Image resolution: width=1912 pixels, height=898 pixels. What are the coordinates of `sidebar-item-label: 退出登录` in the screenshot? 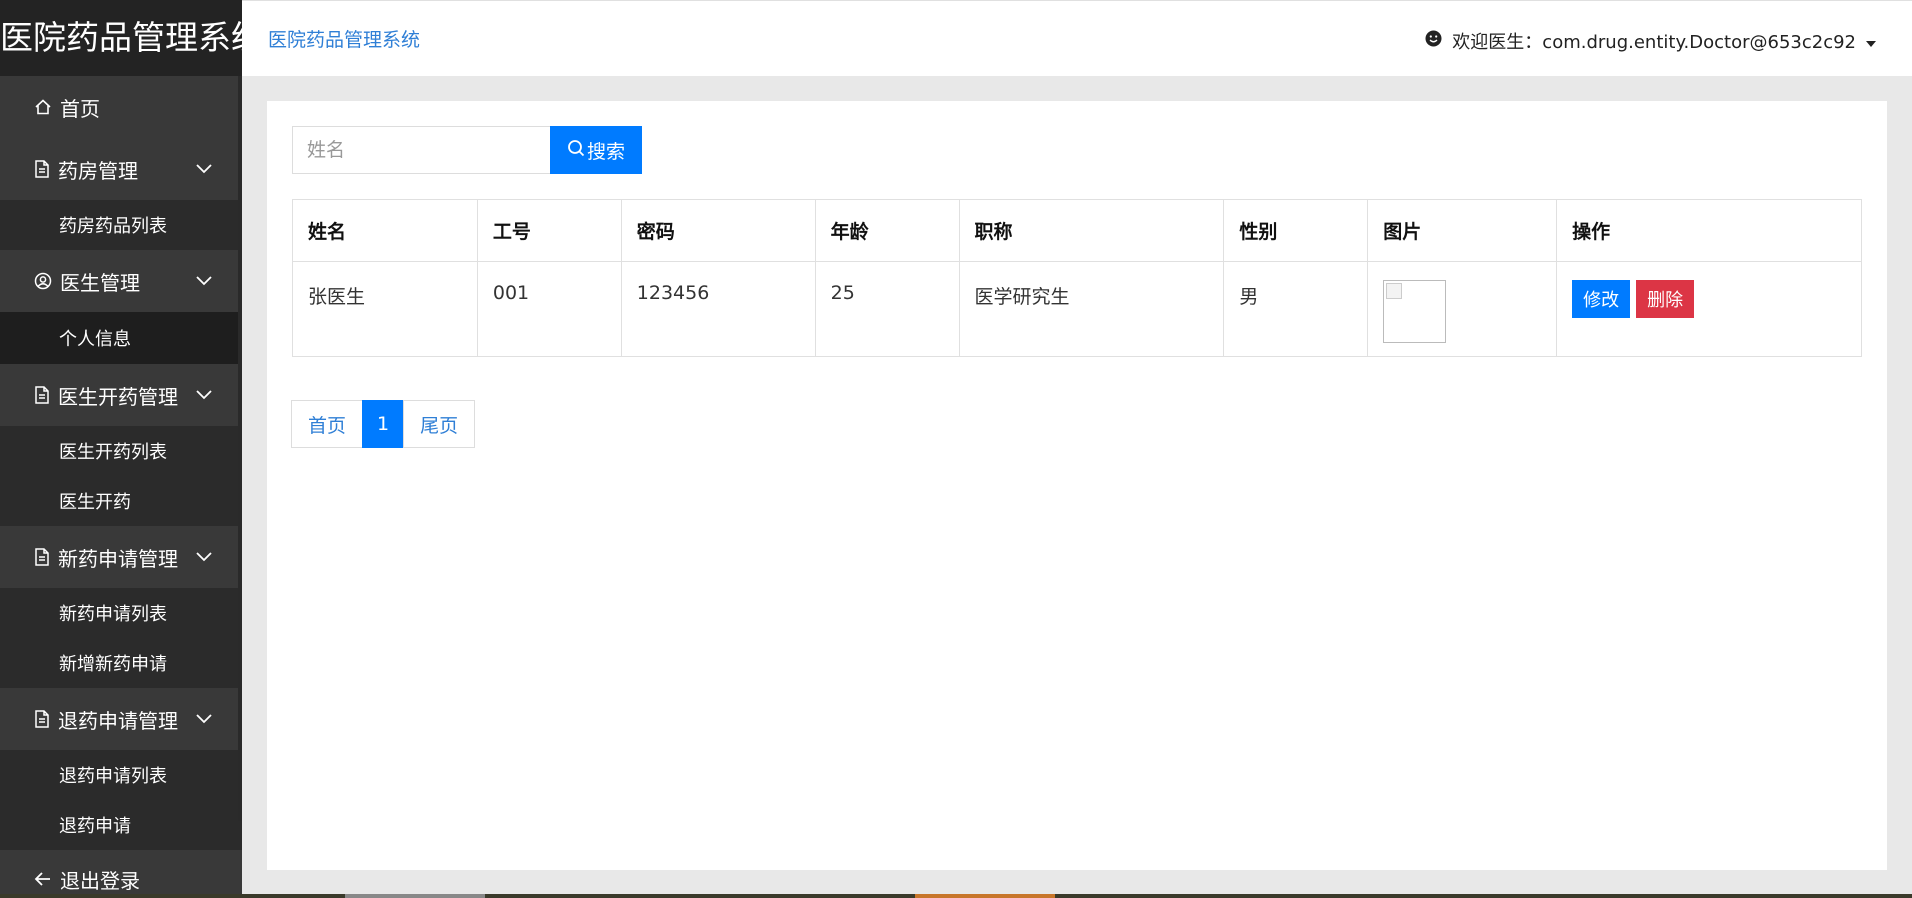 It's located at (100, 880).